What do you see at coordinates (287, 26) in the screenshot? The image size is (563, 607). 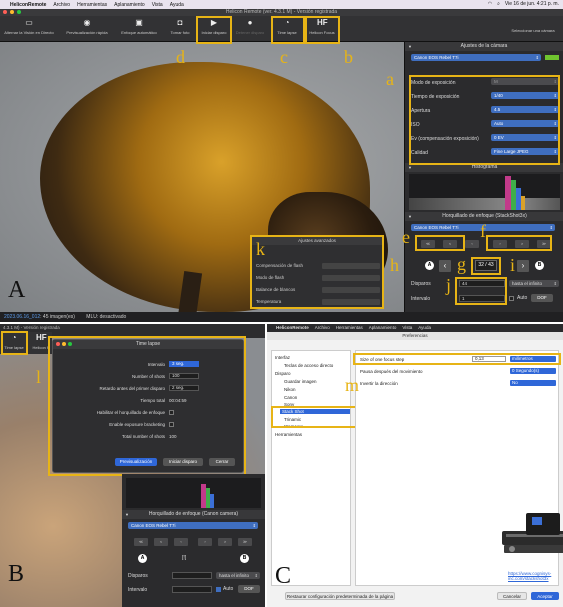 I see `time-lapse-button: ◔ Time lapse` at bounding box center [287, 26].